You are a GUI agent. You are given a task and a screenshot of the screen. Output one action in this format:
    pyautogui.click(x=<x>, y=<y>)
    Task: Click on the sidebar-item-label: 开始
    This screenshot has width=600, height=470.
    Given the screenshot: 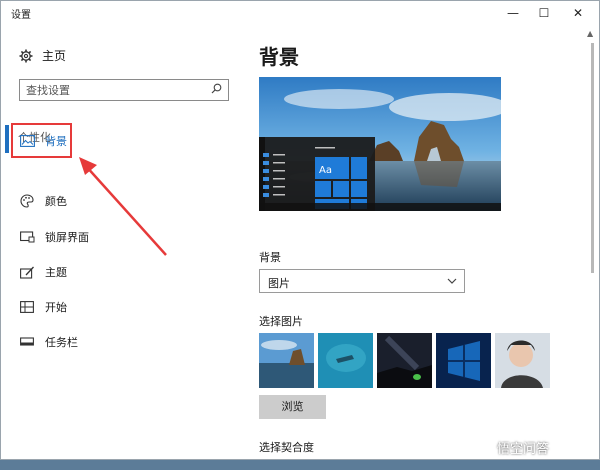 What is the action you would take?
    pyautogui.click(x=56, y=307)
    